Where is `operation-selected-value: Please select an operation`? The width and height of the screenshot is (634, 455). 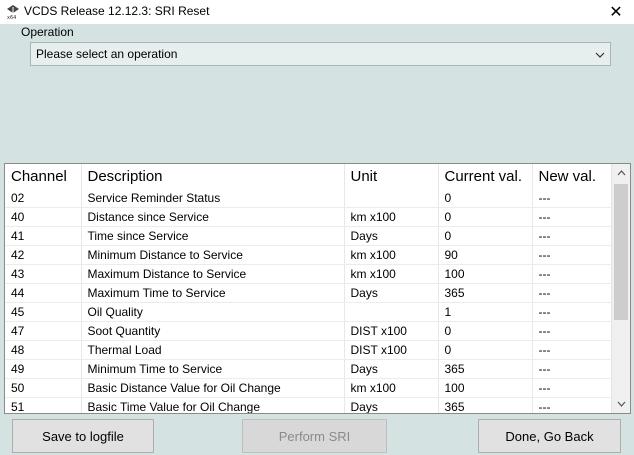
operation-selected-value: Please select an operation is located at coordinates (107, 54).